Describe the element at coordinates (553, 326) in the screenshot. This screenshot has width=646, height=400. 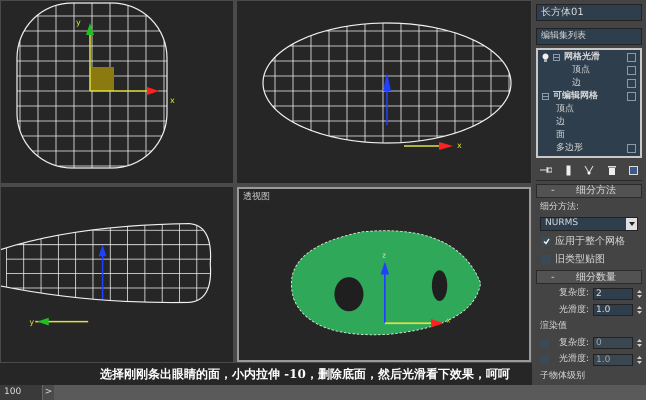
I see `field-label: 渲染值` at that location.